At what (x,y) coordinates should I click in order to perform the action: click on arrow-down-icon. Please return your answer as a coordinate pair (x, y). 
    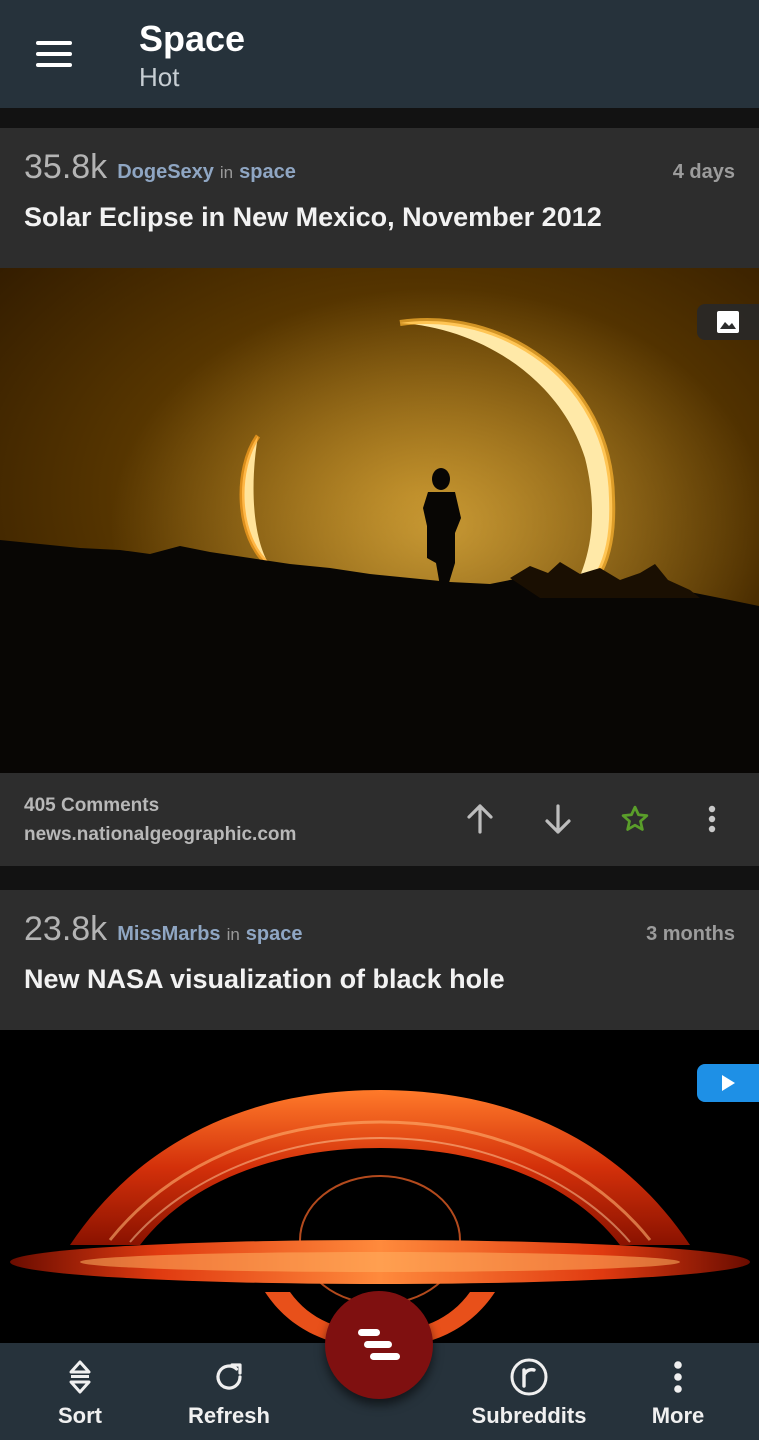
    Looking at the image, I should click on (558, 819).